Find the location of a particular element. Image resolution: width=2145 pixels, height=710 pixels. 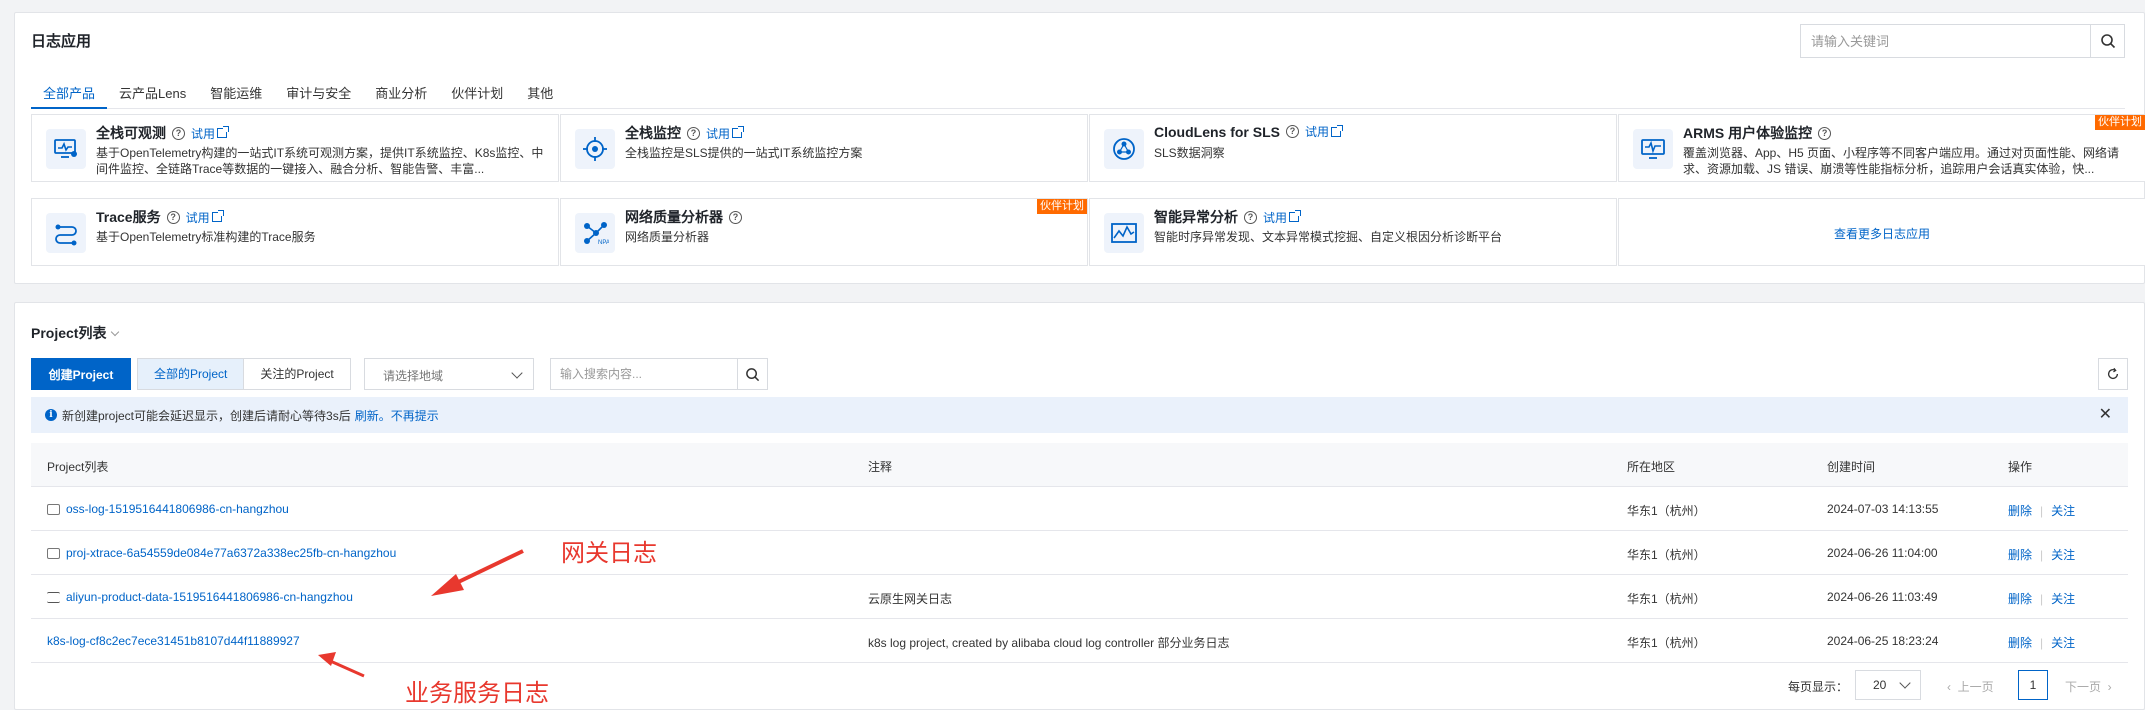

project-note: 云原生网关日志 is located at coordinates (910, 599).